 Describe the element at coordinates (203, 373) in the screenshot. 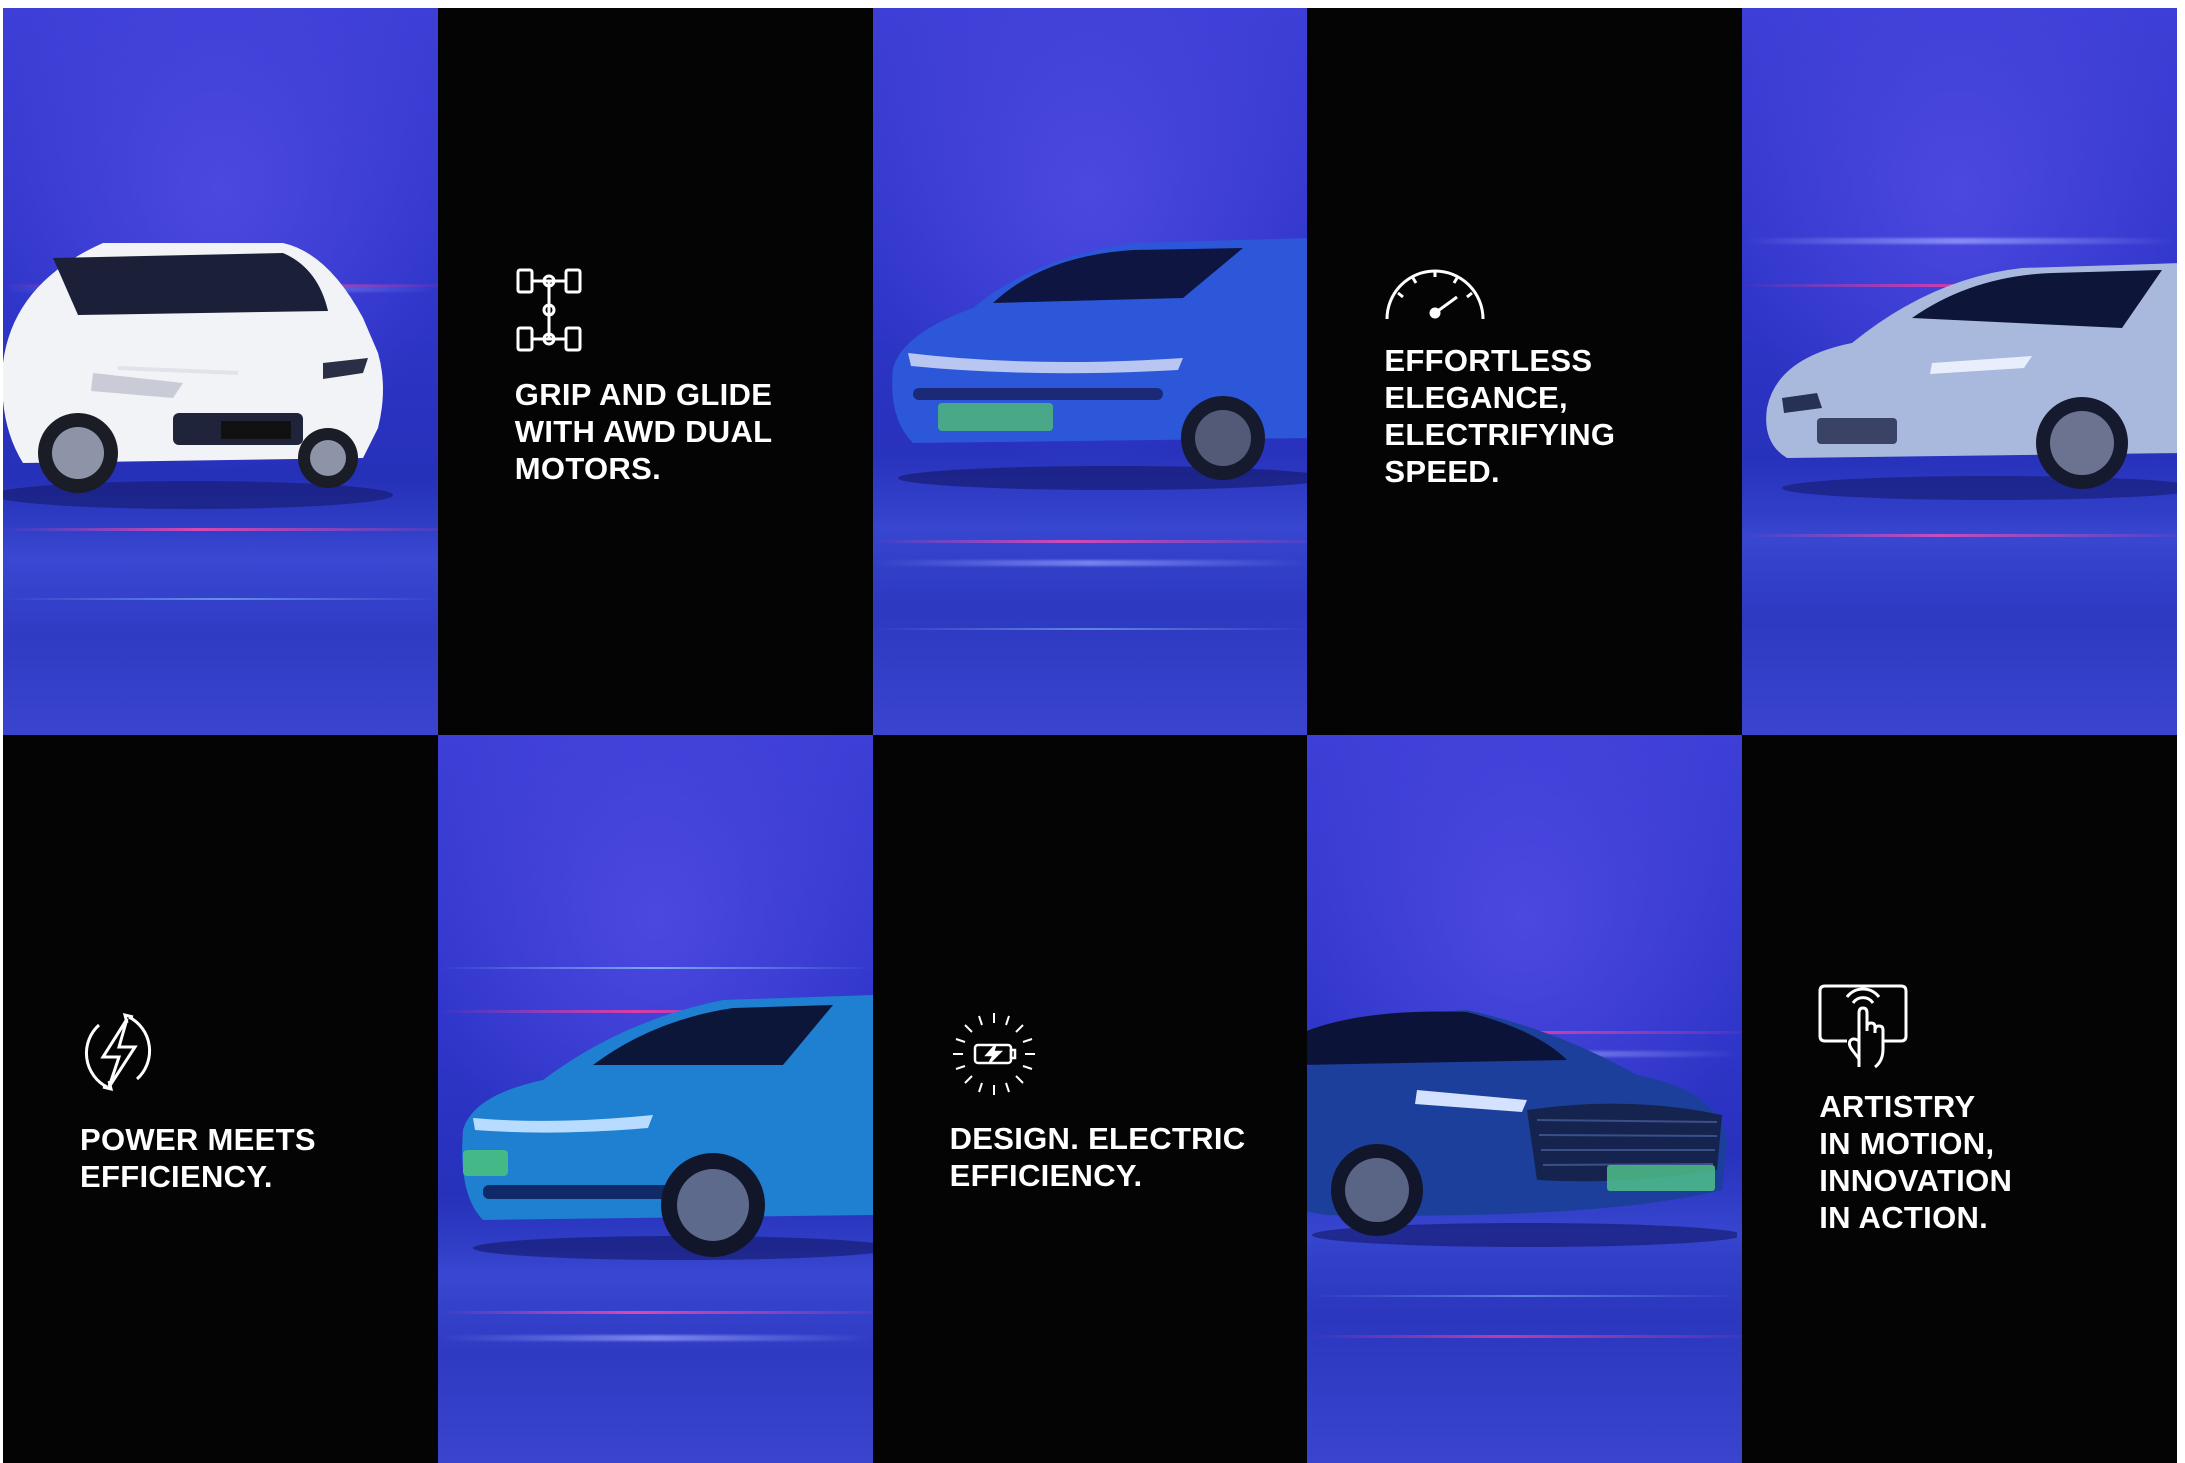

I see `white-suv-image` at that location.